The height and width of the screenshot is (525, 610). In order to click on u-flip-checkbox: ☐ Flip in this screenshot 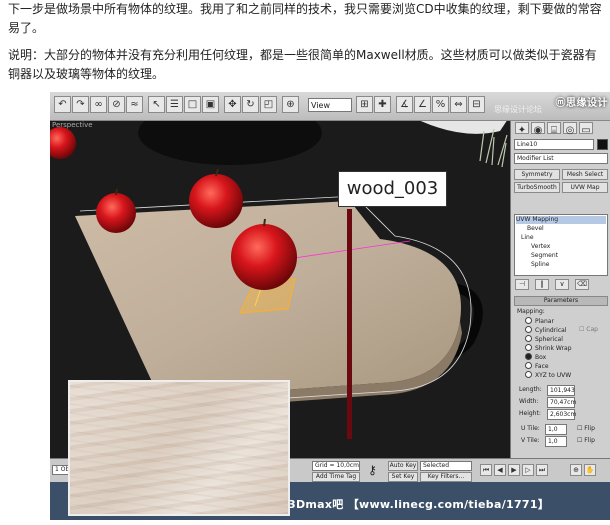, I will do `click(586, 429)`.